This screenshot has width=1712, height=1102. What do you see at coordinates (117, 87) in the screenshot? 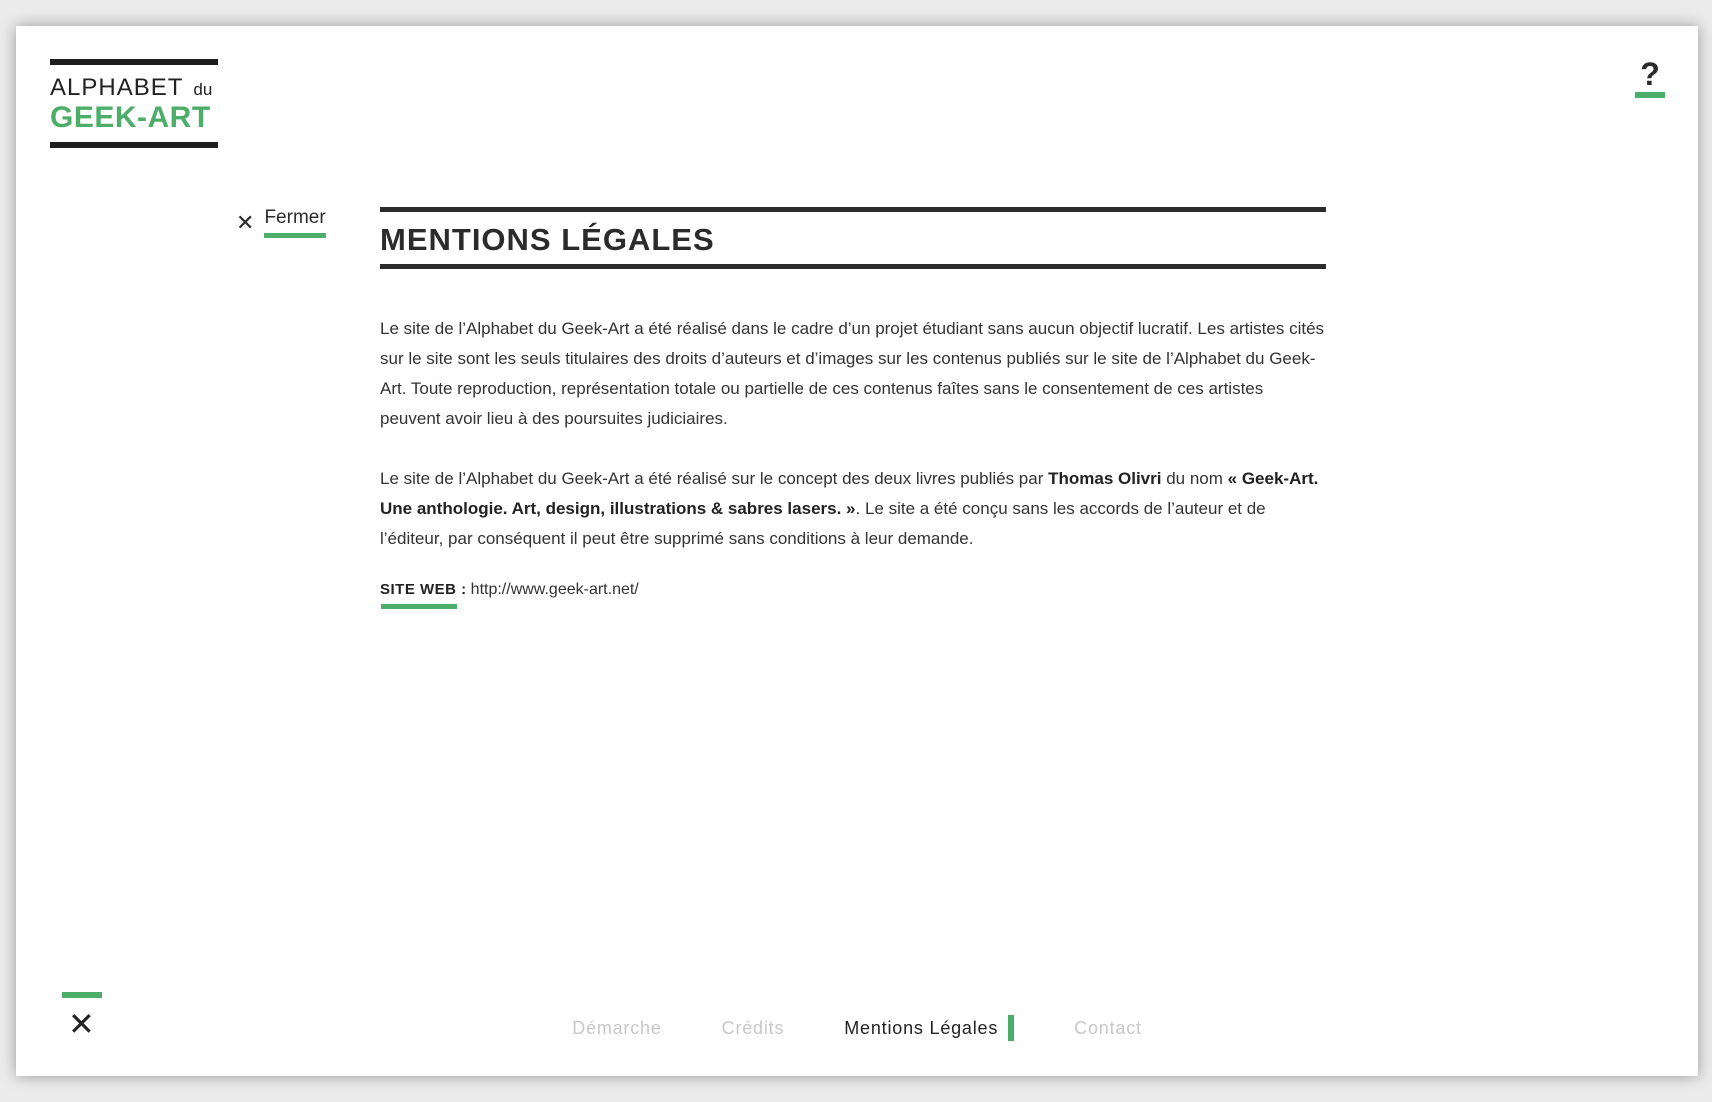
I see `logo-alphabet-text: ALPHABET` at bounding box center [117, 87].